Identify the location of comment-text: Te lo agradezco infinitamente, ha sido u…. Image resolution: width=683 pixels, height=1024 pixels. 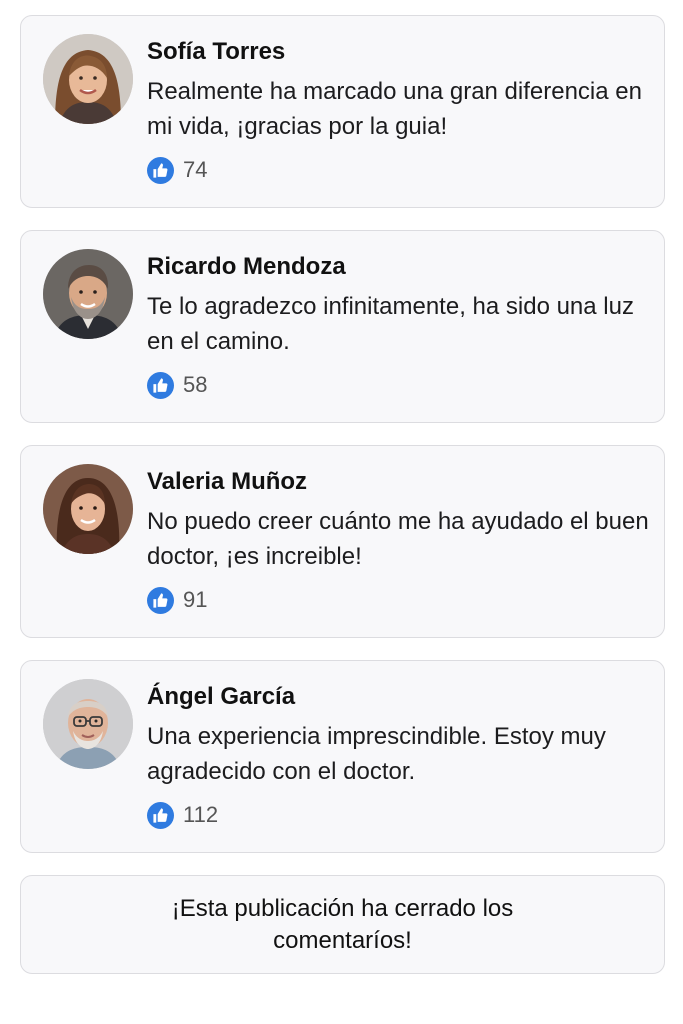
(390, 324).